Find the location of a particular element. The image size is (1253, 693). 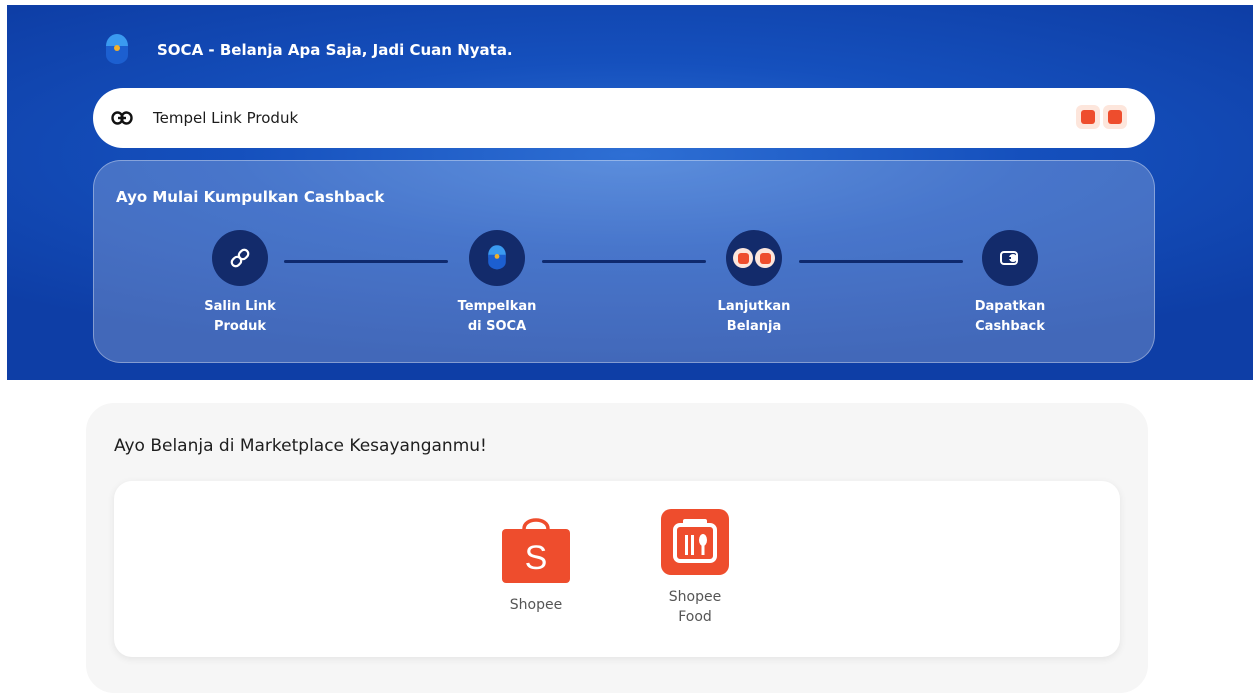

steps-title: Ayo Mulai Kumpulkan Cashback is located at coordinates (250, 197).